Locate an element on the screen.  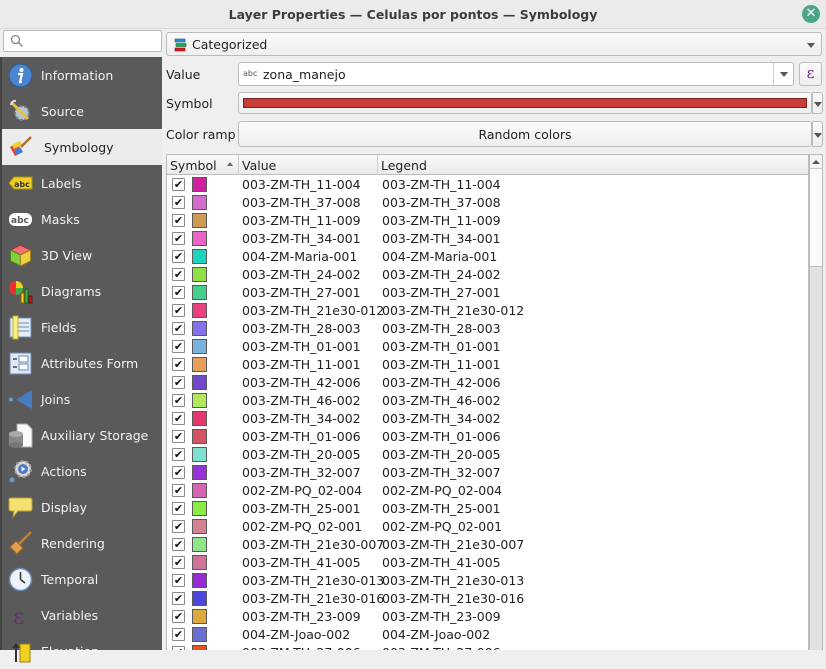
sidebar-item-source: Source is located at coordinates (82, 111).